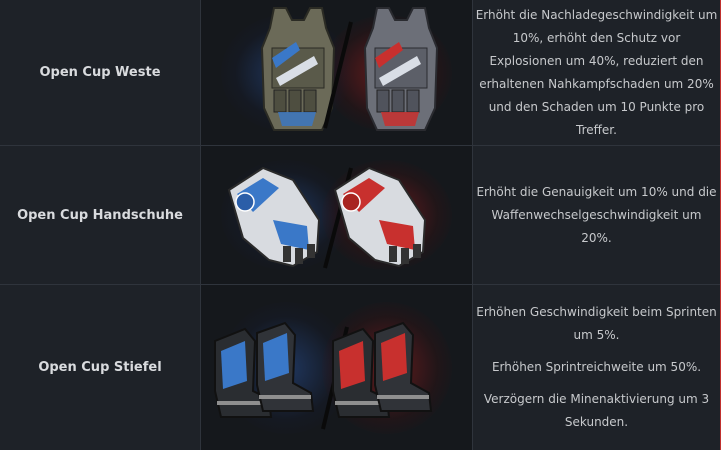  What do you see at coordinates (100, 367) in the screenshot?
I see `item-name: Open Cup Stiefel` at bounding box center [100, 367].